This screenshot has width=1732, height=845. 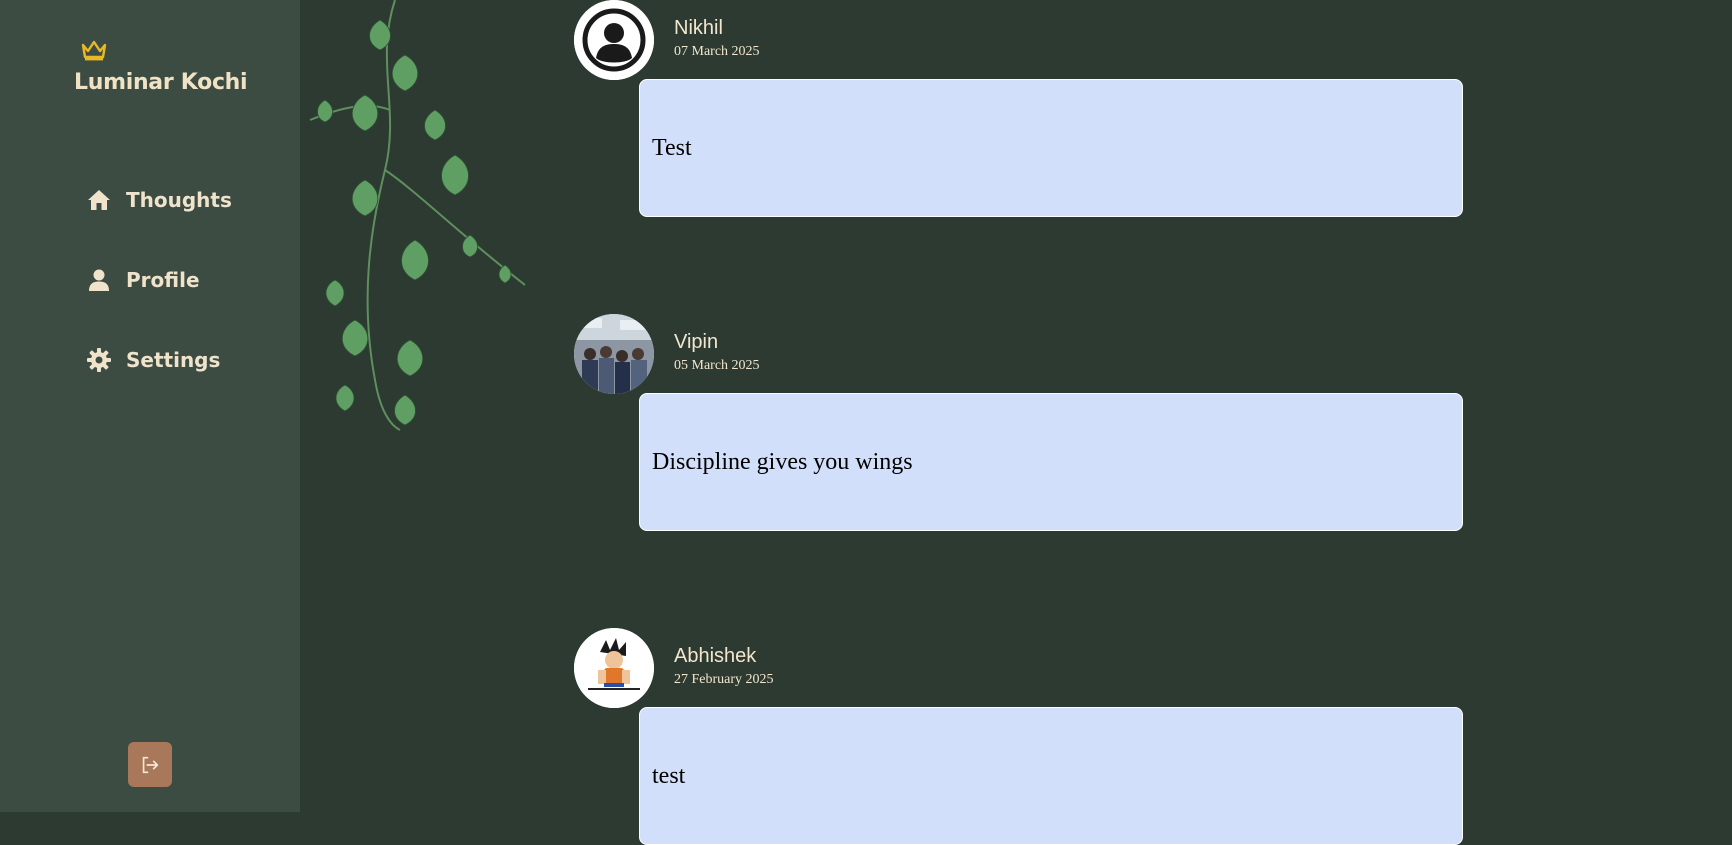 I want to click on brand-name: Luminar Kochi, so click(x=161, y=82).